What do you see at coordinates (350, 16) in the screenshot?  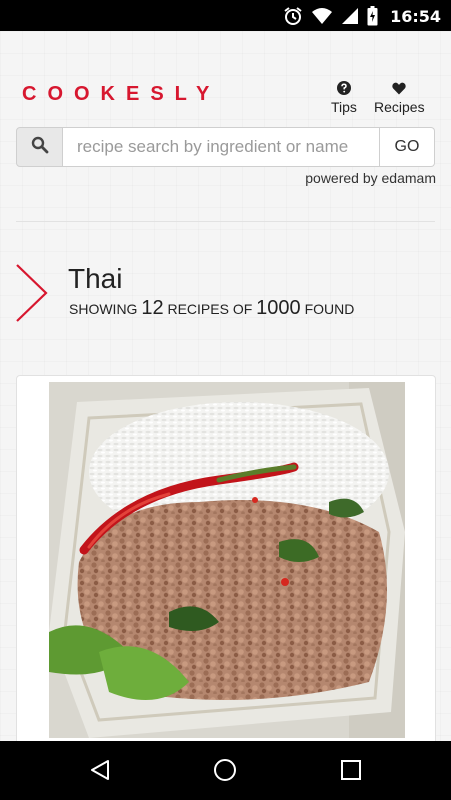 I see `signal-icon` at bounding box center [350, 16].